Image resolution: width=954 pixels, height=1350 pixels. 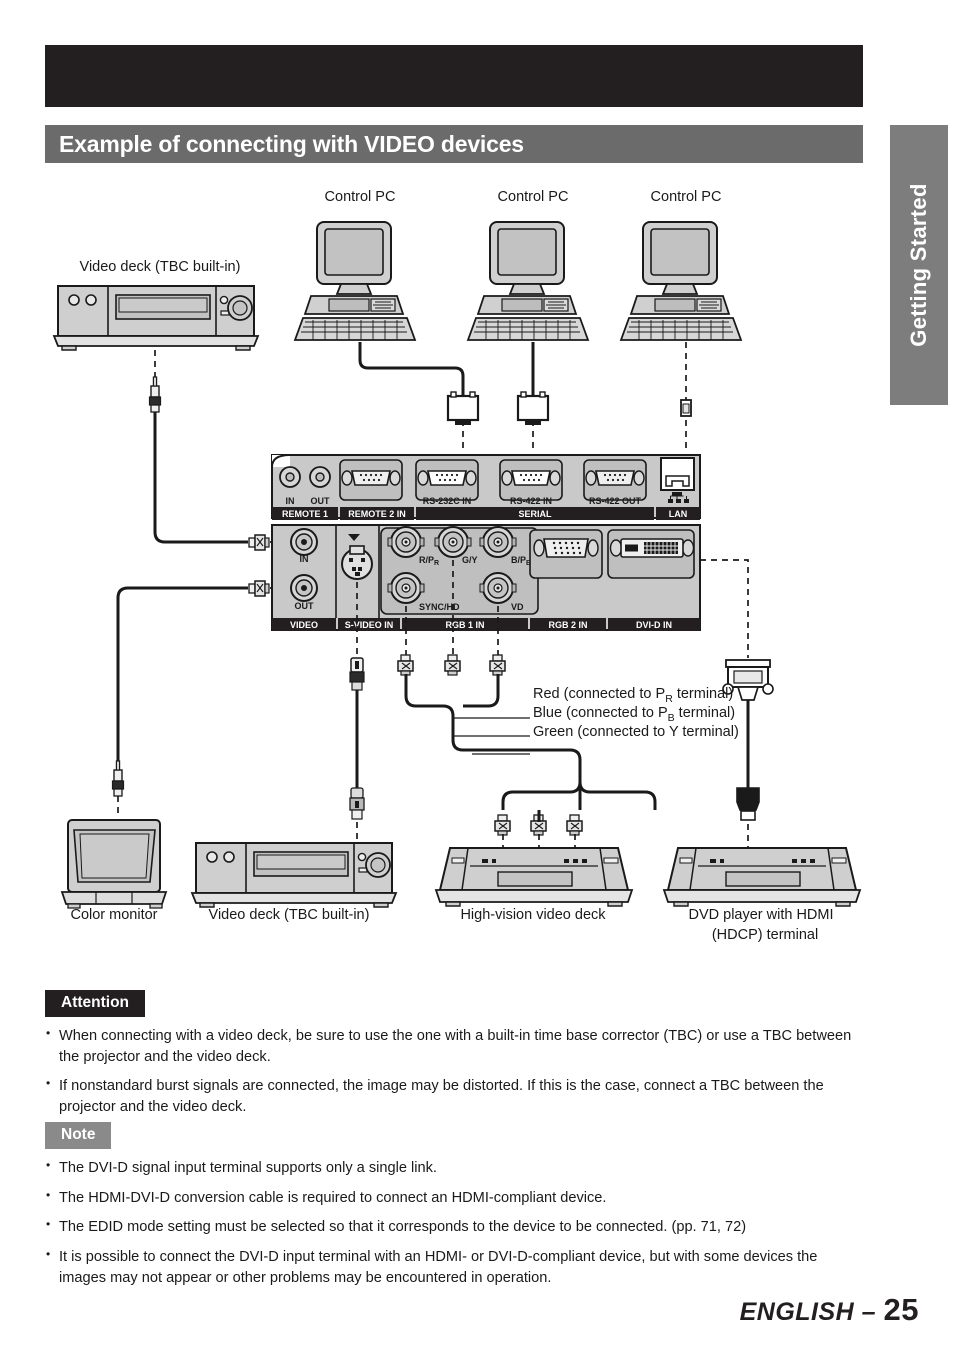 I want to click on device-color-monitor, so click(x=114, y=864).